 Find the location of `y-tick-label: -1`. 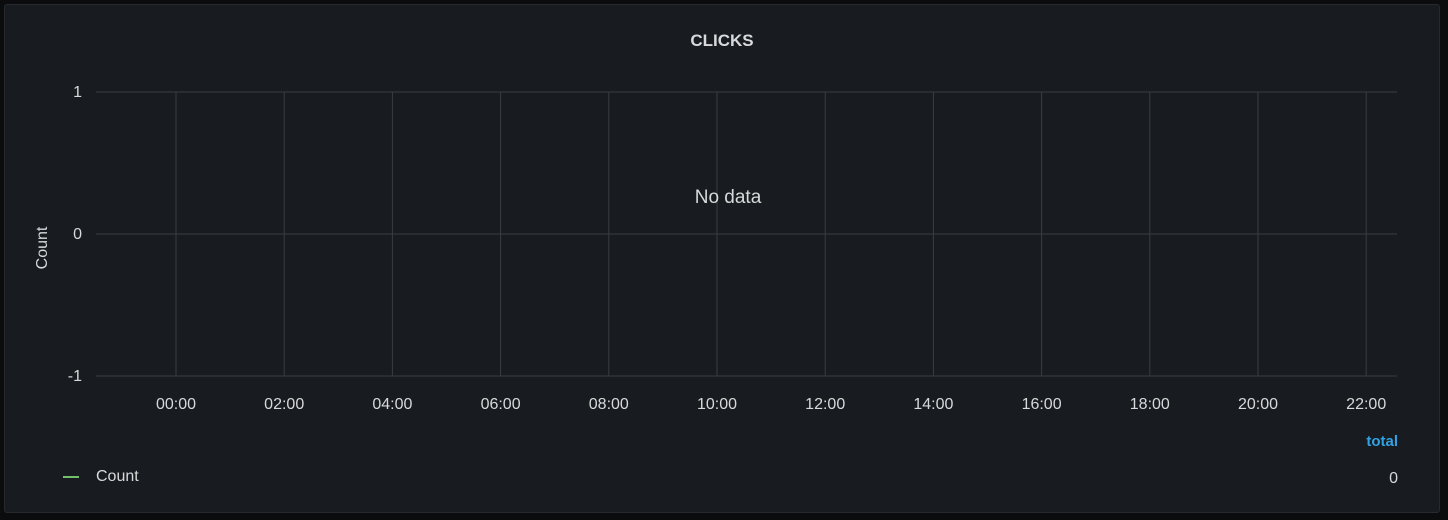

y-tick-label: -1 is located at coordinates (75, 376).